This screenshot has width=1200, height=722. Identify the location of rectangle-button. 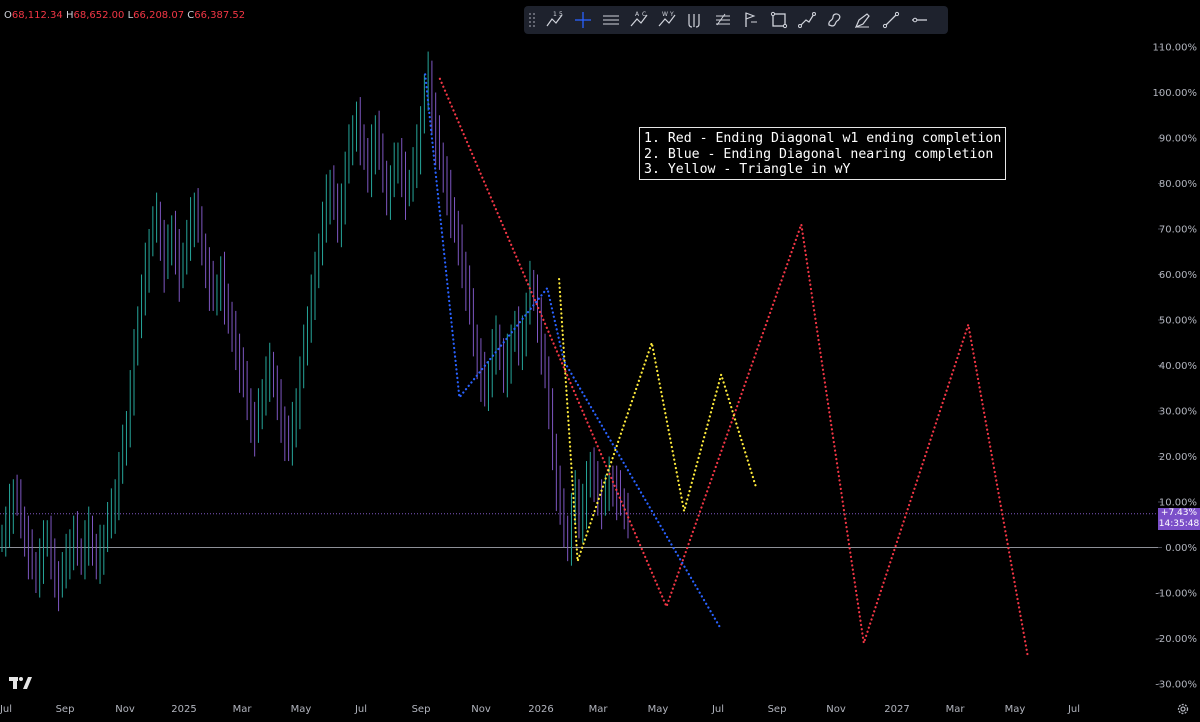
(779, 20).